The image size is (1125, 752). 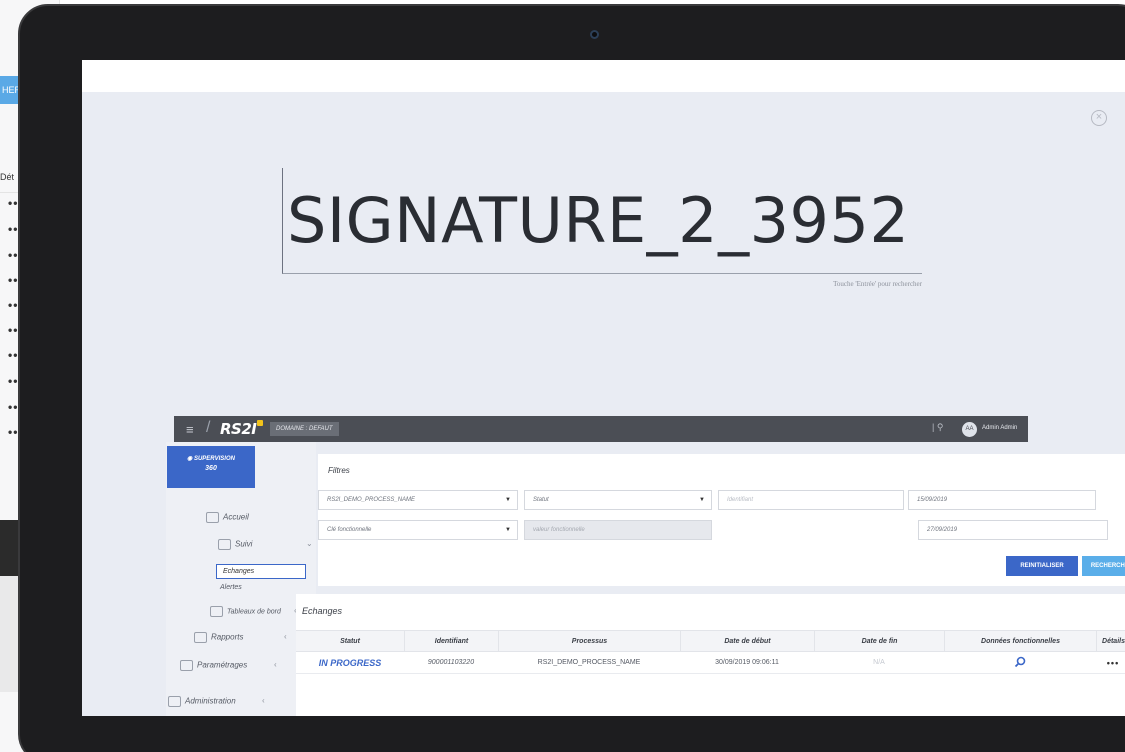 What do you see at coordinates (541, 500) in the screenshot?
I see `status-select-value: Statut` at bounding box center [541, 500].